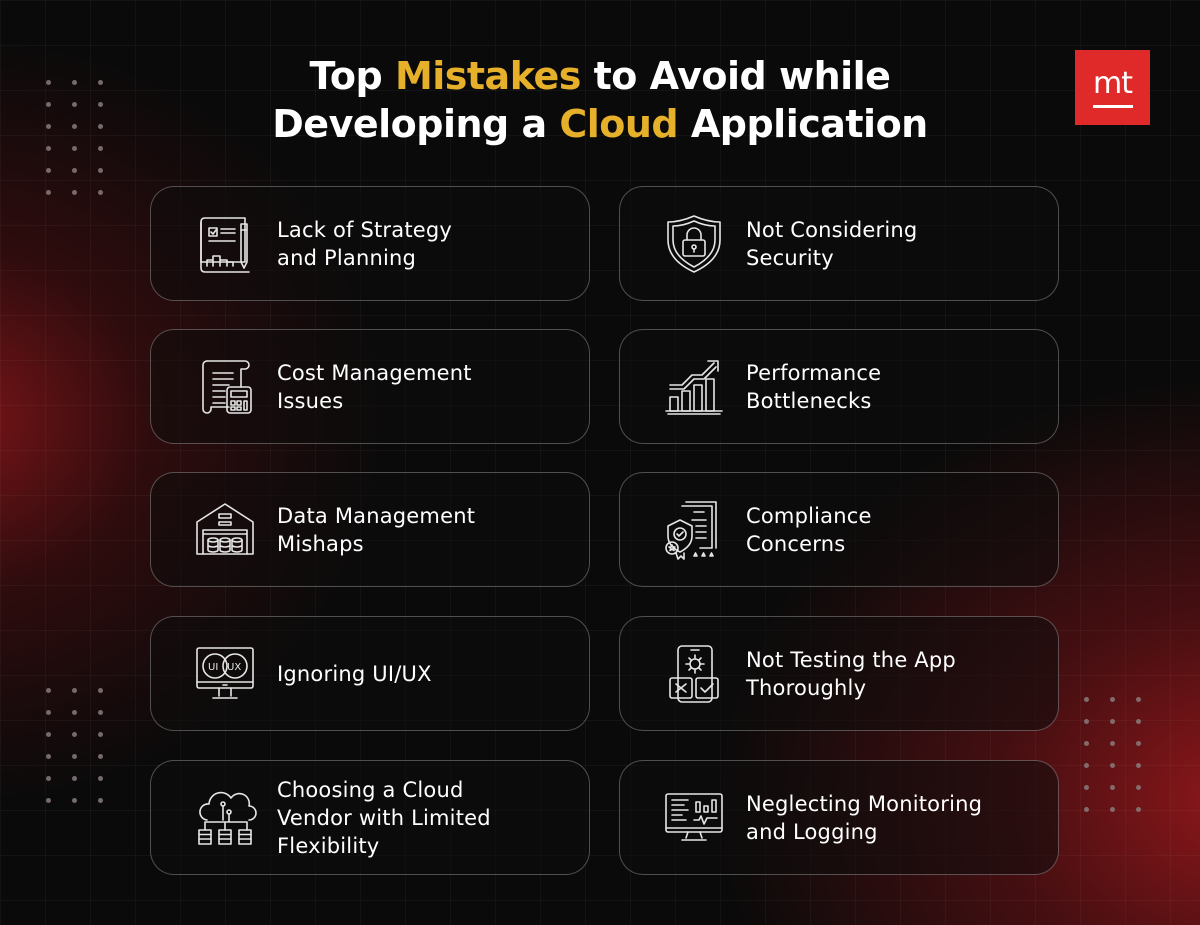 This screenshot has width=1200, height=925. What do you see at coordinates (365, 243) in the screenshot?
I see `card-label: Lack of Strategy and Planning` at bounding box center [365, 243].